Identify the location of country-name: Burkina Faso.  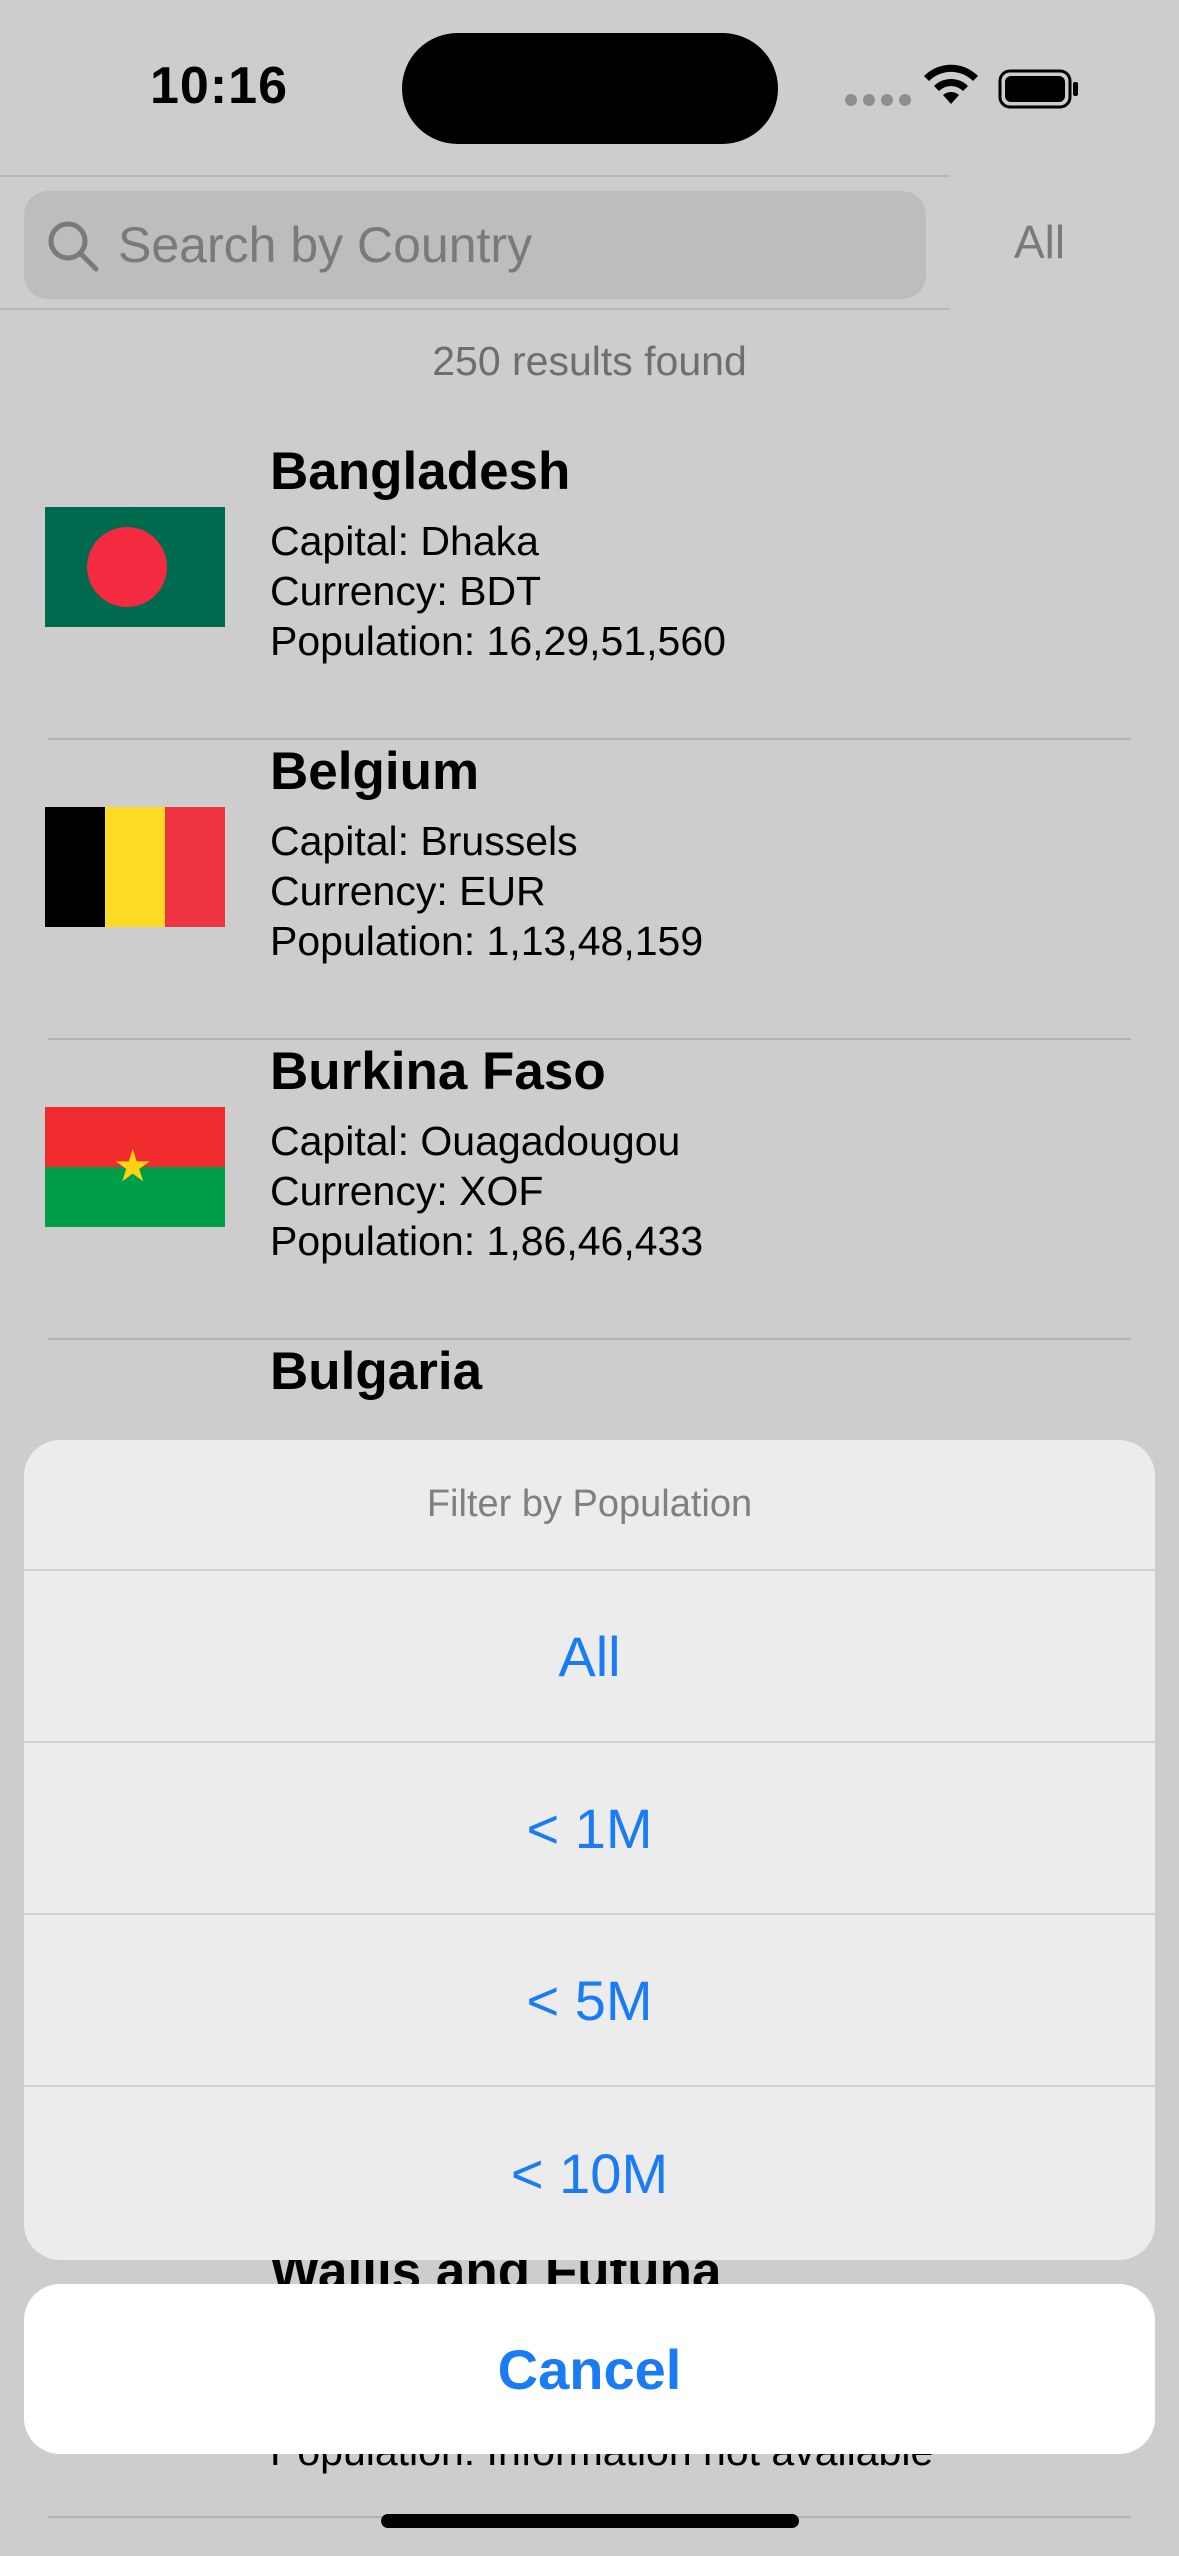
(438, 1071).